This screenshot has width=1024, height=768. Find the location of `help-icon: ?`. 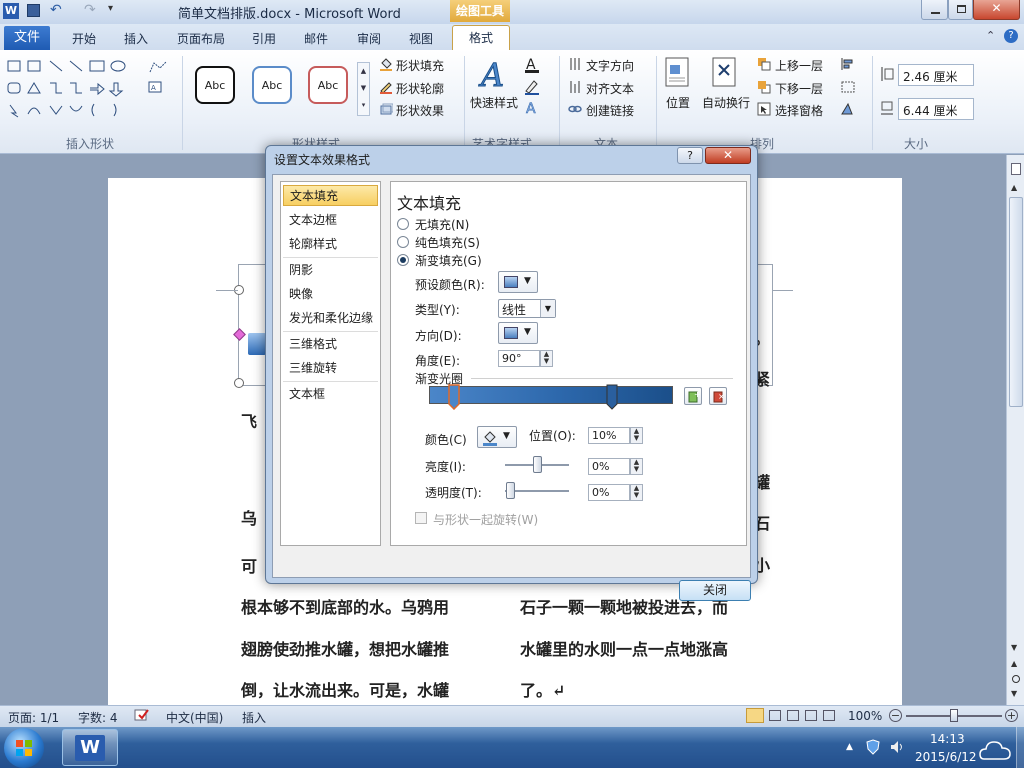

help-icon: ? is located at coordinates (1011, 36).